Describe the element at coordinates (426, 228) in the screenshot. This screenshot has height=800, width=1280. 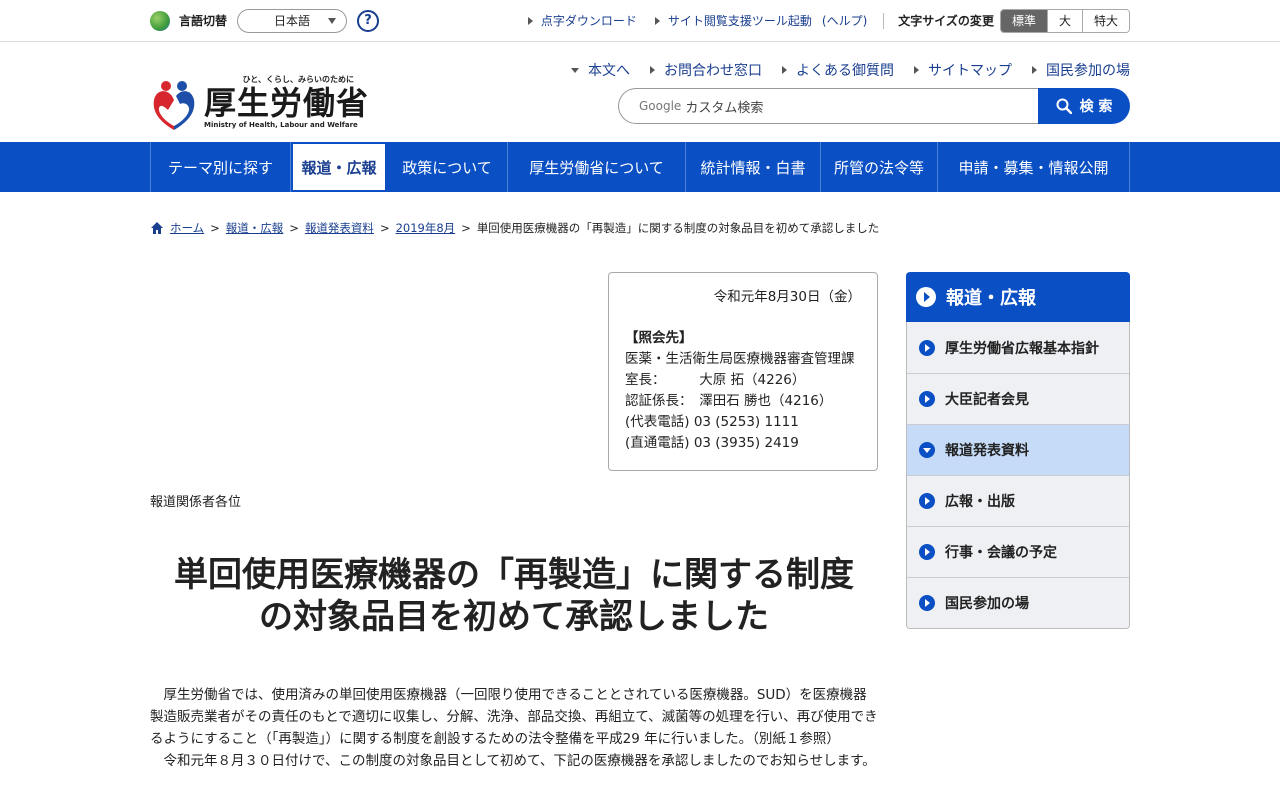
I see `breadcrumb-month: 2019年8月` at that location.